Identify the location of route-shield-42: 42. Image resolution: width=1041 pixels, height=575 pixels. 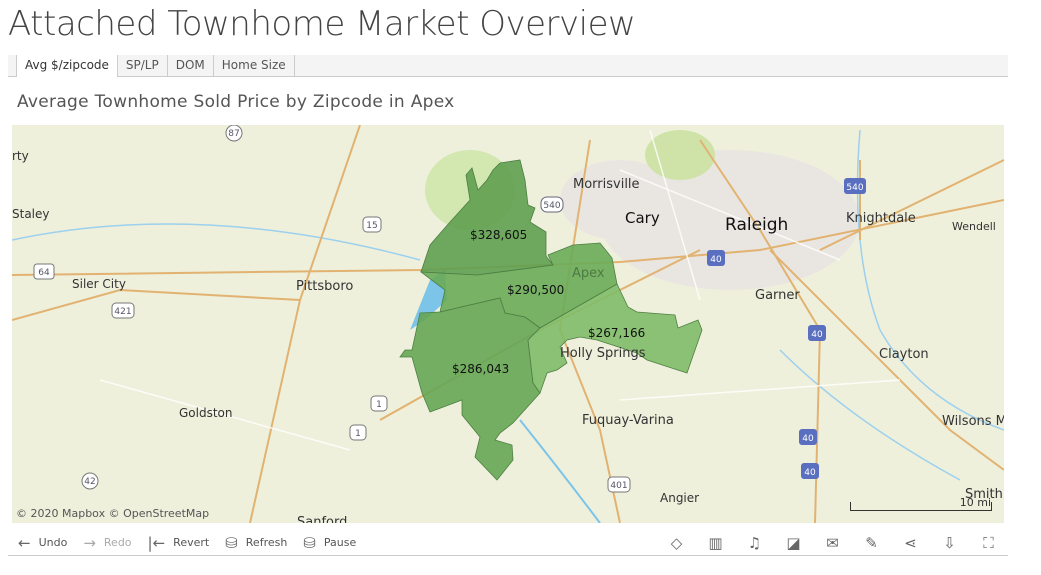
(90, 481).